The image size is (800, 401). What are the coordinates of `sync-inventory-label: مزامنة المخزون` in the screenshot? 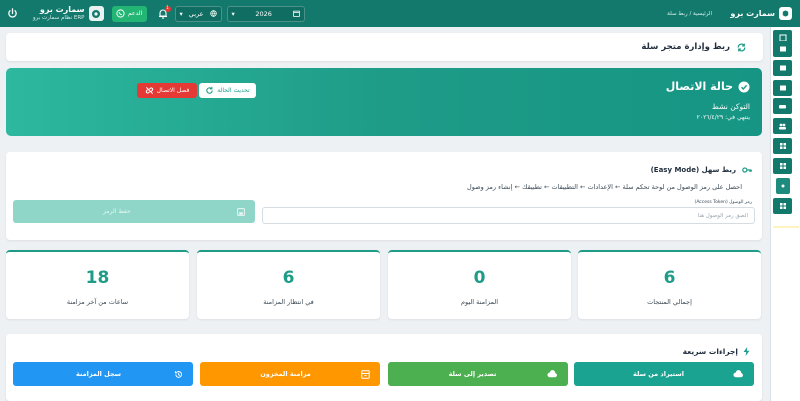 It's located at (285, 374).